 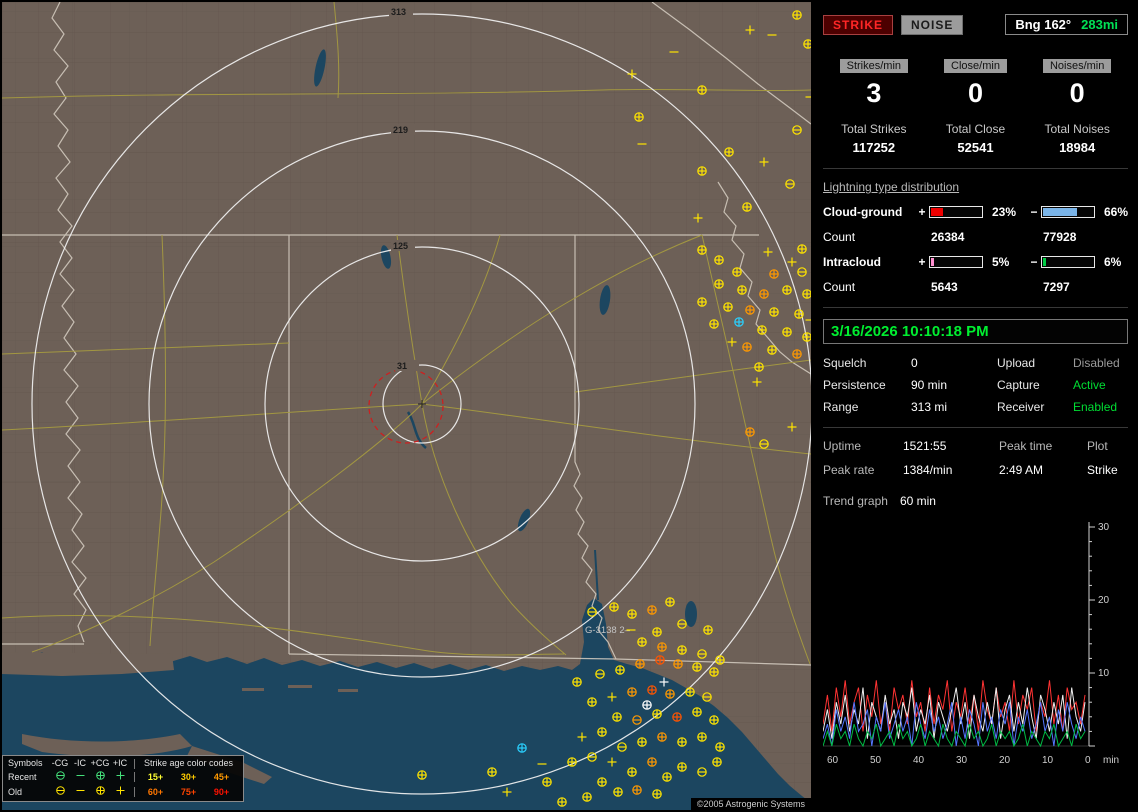 I want to click on intracloud-label: Intracloud, so click(x=852, y=262).